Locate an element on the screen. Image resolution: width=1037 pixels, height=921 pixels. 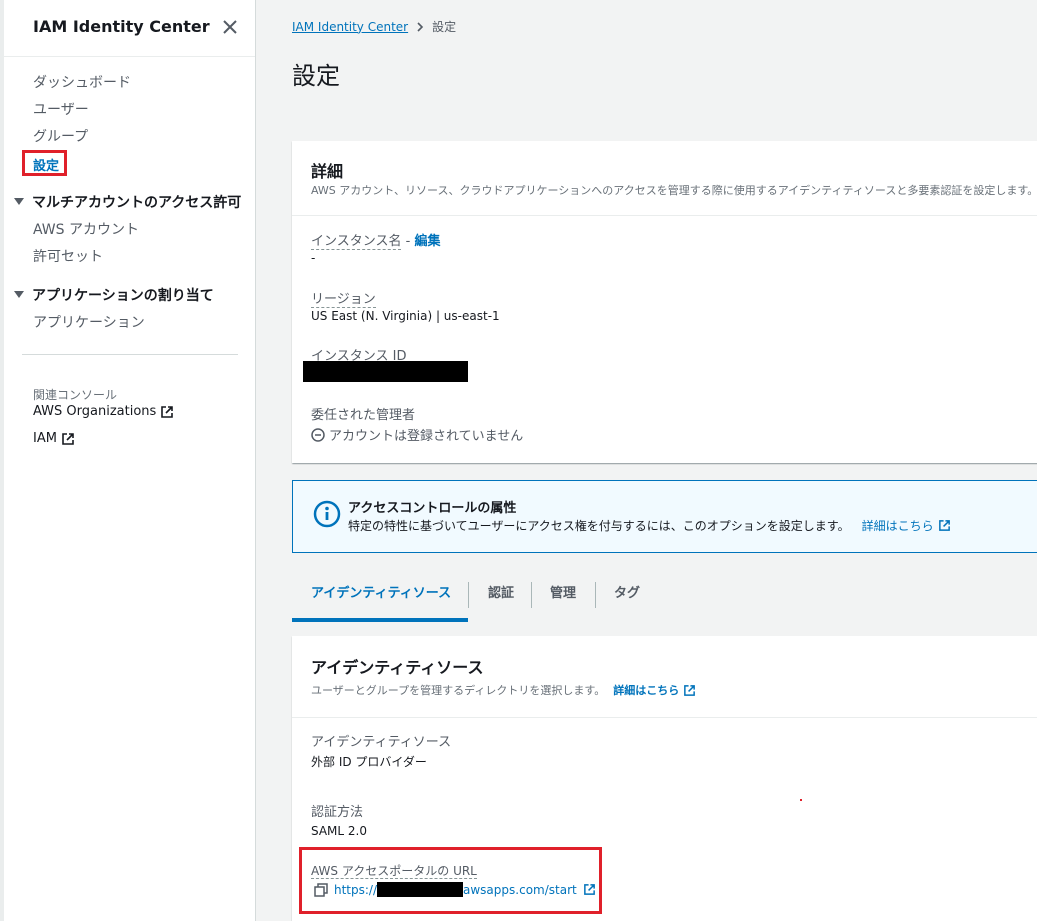
link-label: AWS Organizations is located at coordinates (95, 411).